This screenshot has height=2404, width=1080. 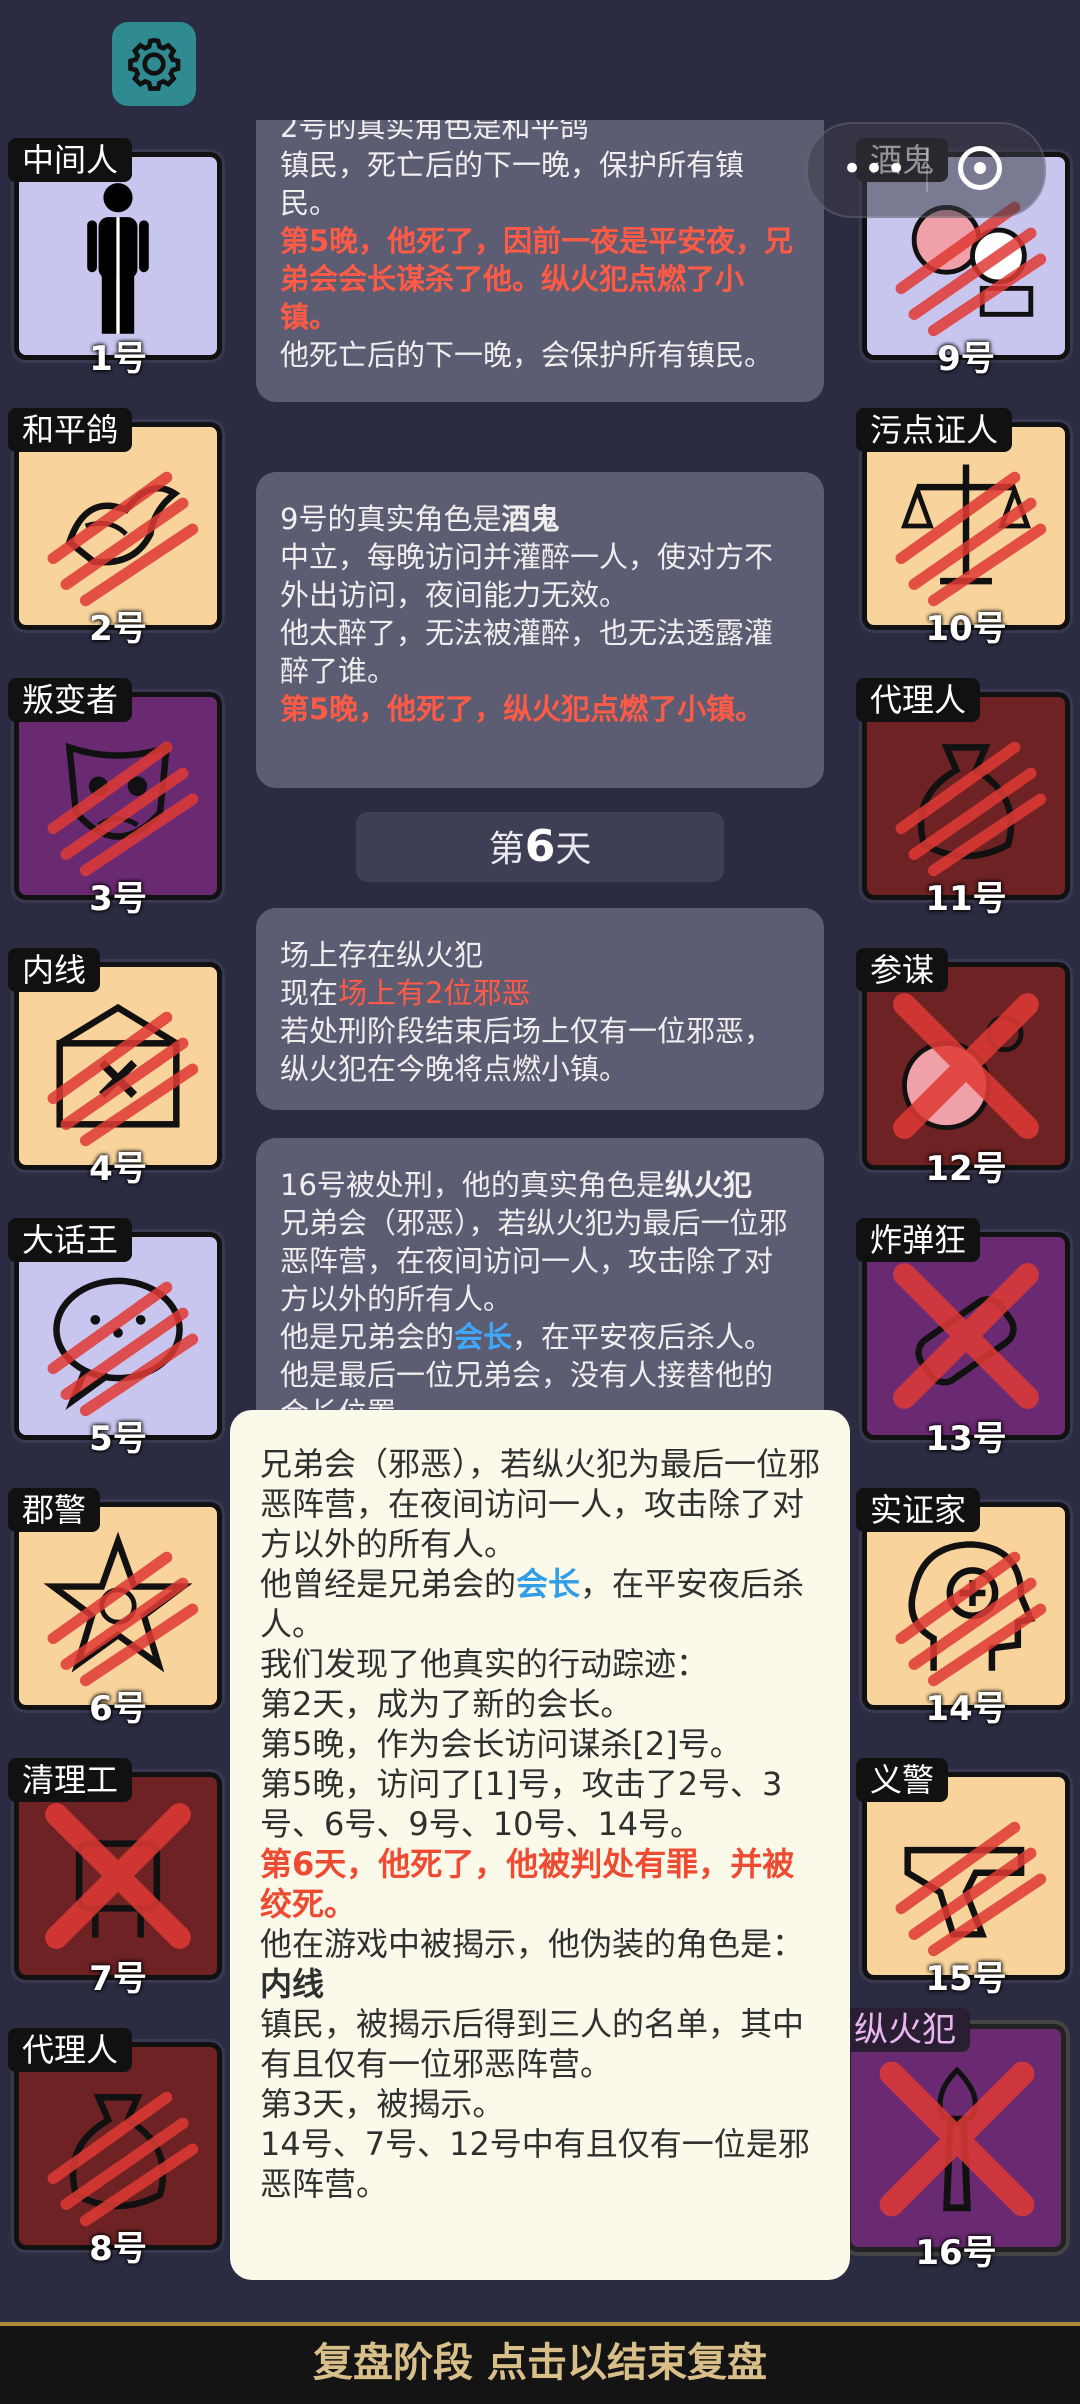 What do you see at coordinates (902, 1780) in the screenshot?
I see `role-label: 义警` at bounding box center [902, 1780].